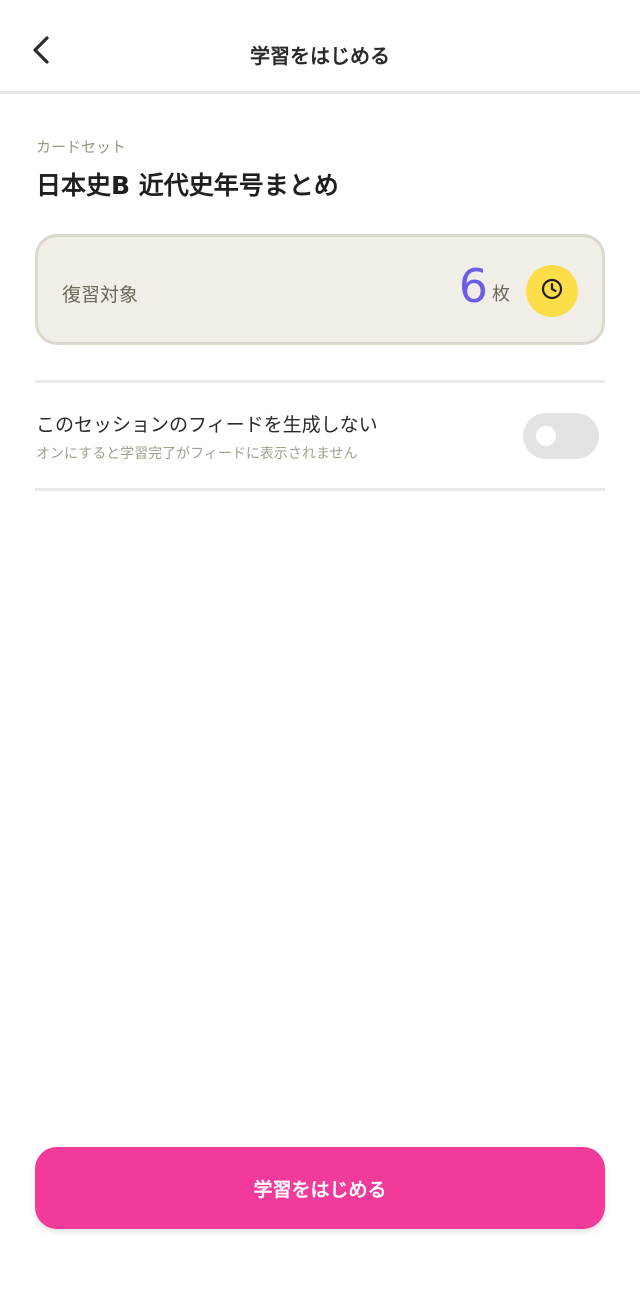 This screenshot has height=1313, width=640. I want to click on feed-setting-title: このセッションのフィードを生成しない, so click(207, 425).